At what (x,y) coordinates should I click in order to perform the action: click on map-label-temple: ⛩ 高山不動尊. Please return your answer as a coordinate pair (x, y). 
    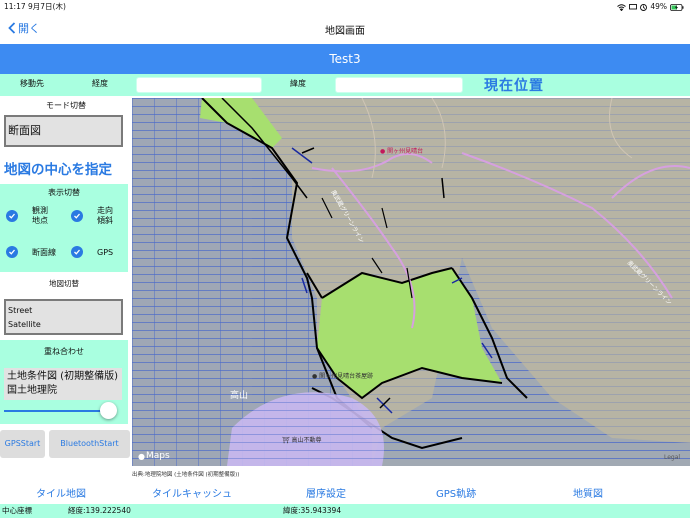
    Looking at the image, I should click on (302, 440).